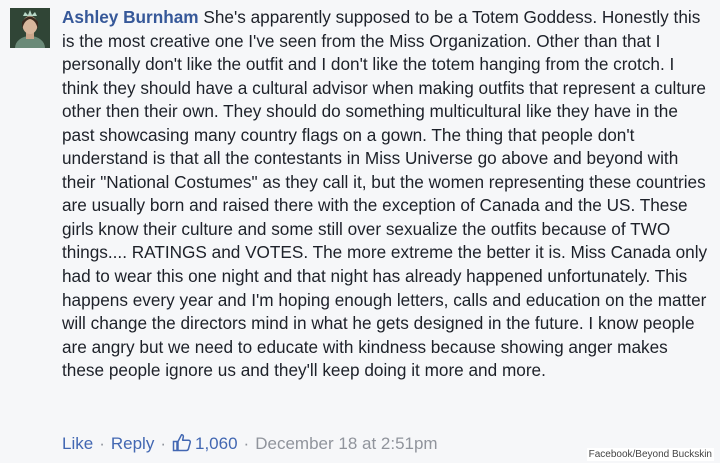 The image size is (720, 463). I want to click on image-credit: Facebook/Beyond Buckskin, so click(650, 454).